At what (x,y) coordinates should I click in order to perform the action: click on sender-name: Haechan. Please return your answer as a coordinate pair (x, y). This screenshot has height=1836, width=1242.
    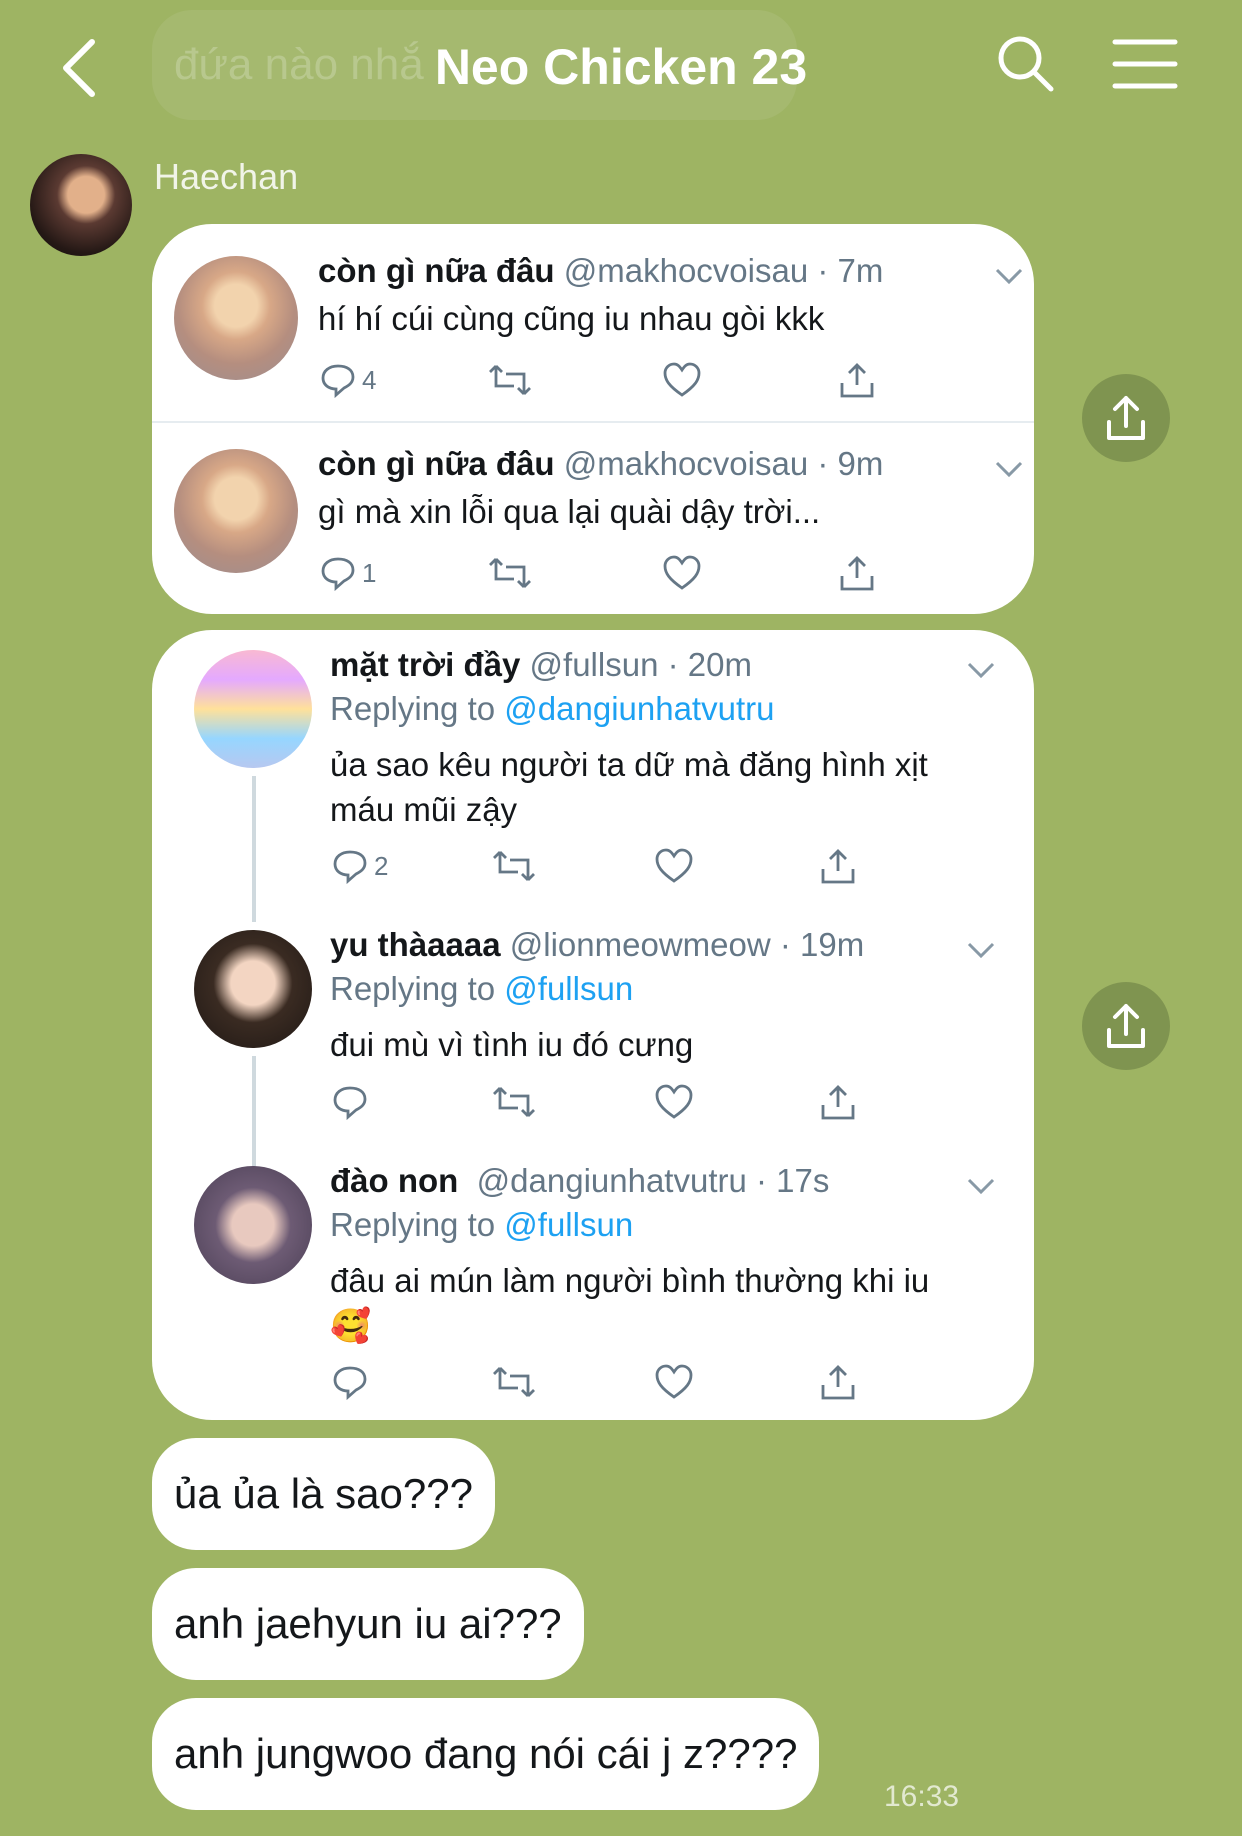
    Looking at the image, I should click on (226, 176).